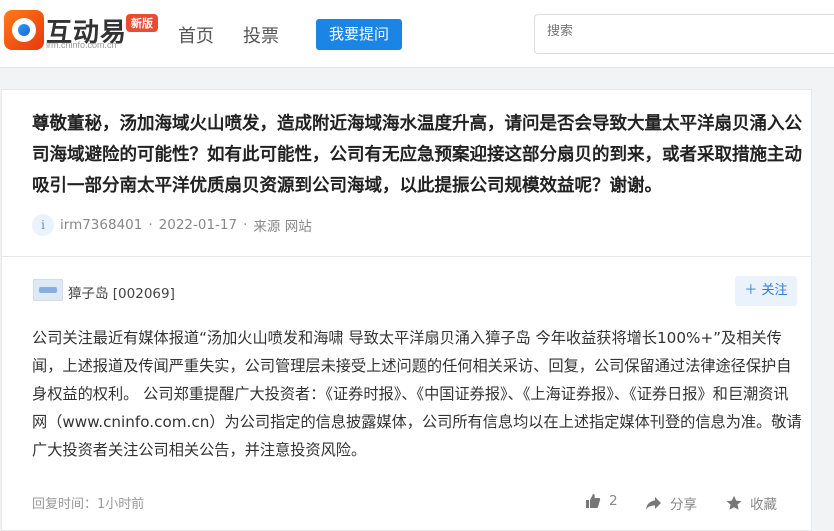  Describe the element at coordinates (417, 34) in the screenshot. I see `top-header: 互动易 irm.cninfo.com.cn 新版 首页 投票 我要提问` at that location.